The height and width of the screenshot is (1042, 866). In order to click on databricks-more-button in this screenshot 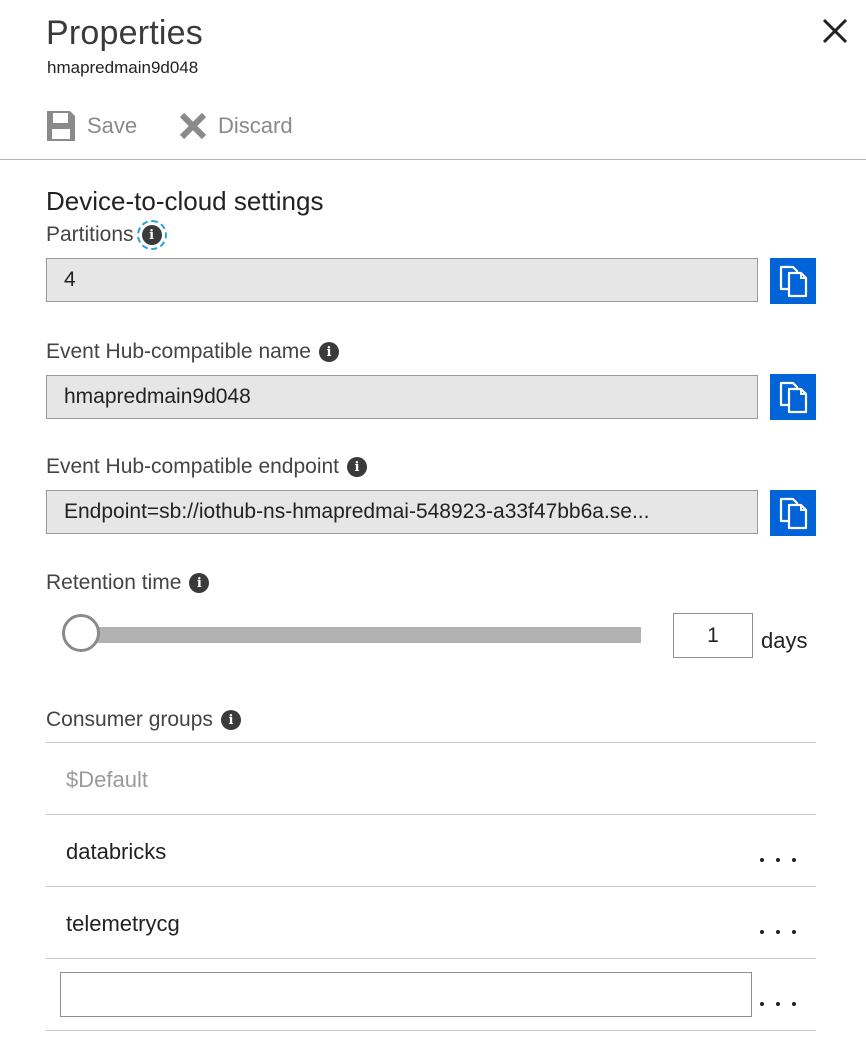, I will do `click(778, 860)`.